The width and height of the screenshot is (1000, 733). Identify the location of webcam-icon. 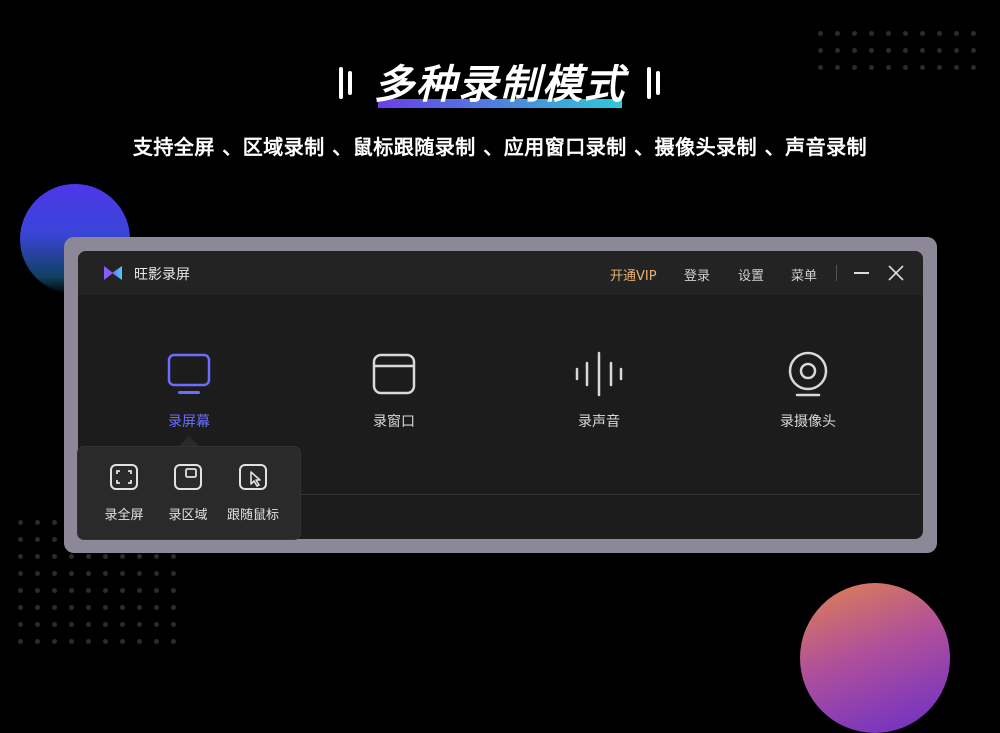
(808, 374).